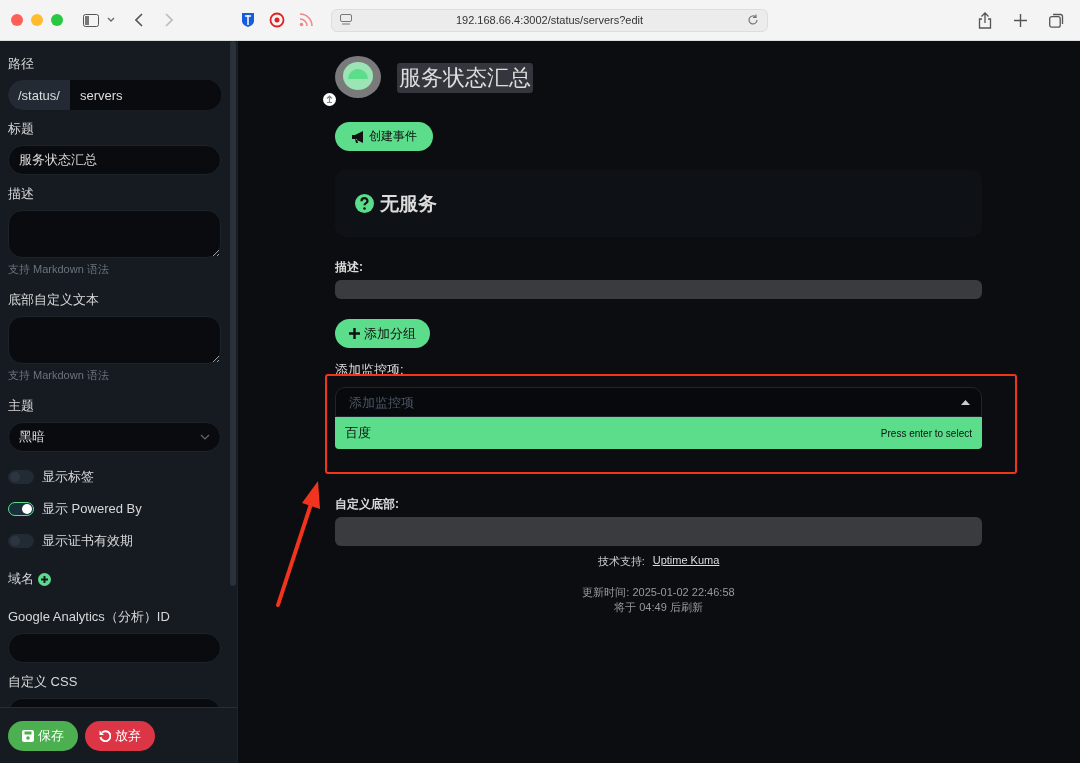 The height and width of the screenshot is (763, 1080). Describe the element at coordinates (658, 607) in the screenshot. I see `refresh-countdown: 将于 04:49 后刷新` at that location.